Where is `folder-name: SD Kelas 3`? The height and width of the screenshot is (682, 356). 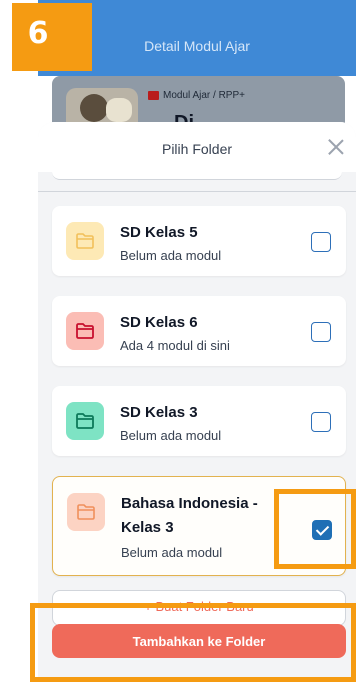
folder-name: SD Kelas 3 is located at coordinates (159, 412).